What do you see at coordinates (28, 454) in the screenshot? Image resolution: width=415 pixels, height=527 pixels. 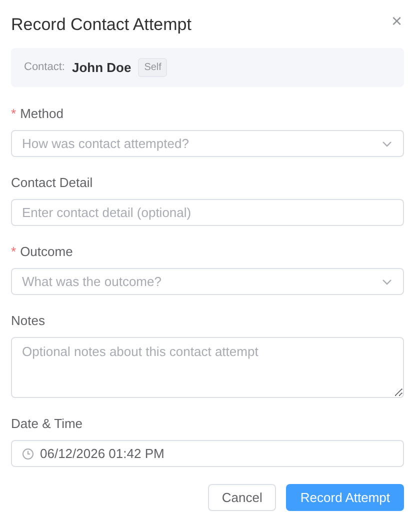 I see `clock-icon` at bounding box center [28, 454].